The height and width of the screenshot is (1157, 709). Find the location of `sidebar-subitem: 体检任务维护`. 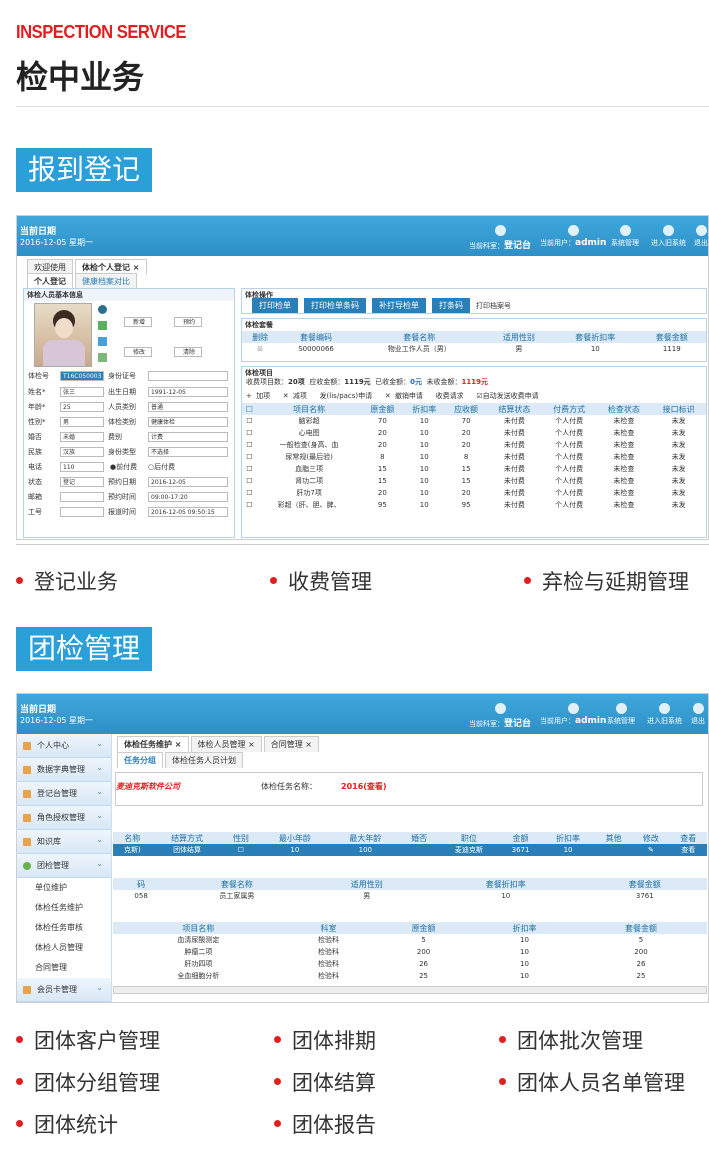

sidebar-subitem: 体检任务维护 is located at coordinates (64, 908).